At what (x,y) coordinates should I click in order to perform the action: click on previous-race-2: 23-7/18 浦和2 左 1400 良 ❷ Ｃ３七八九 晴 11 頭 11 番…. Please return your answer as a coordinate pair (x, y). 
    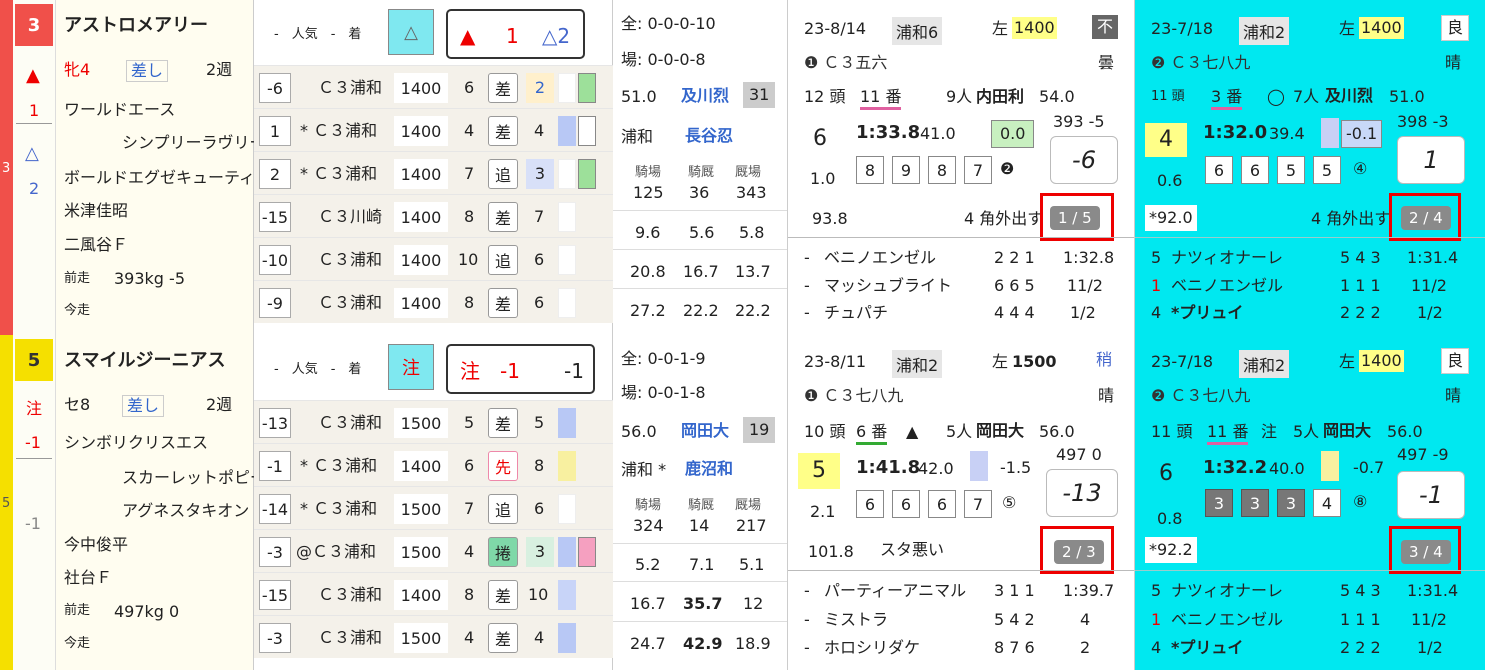
    Looking at the image, I should click on (1310, 502).